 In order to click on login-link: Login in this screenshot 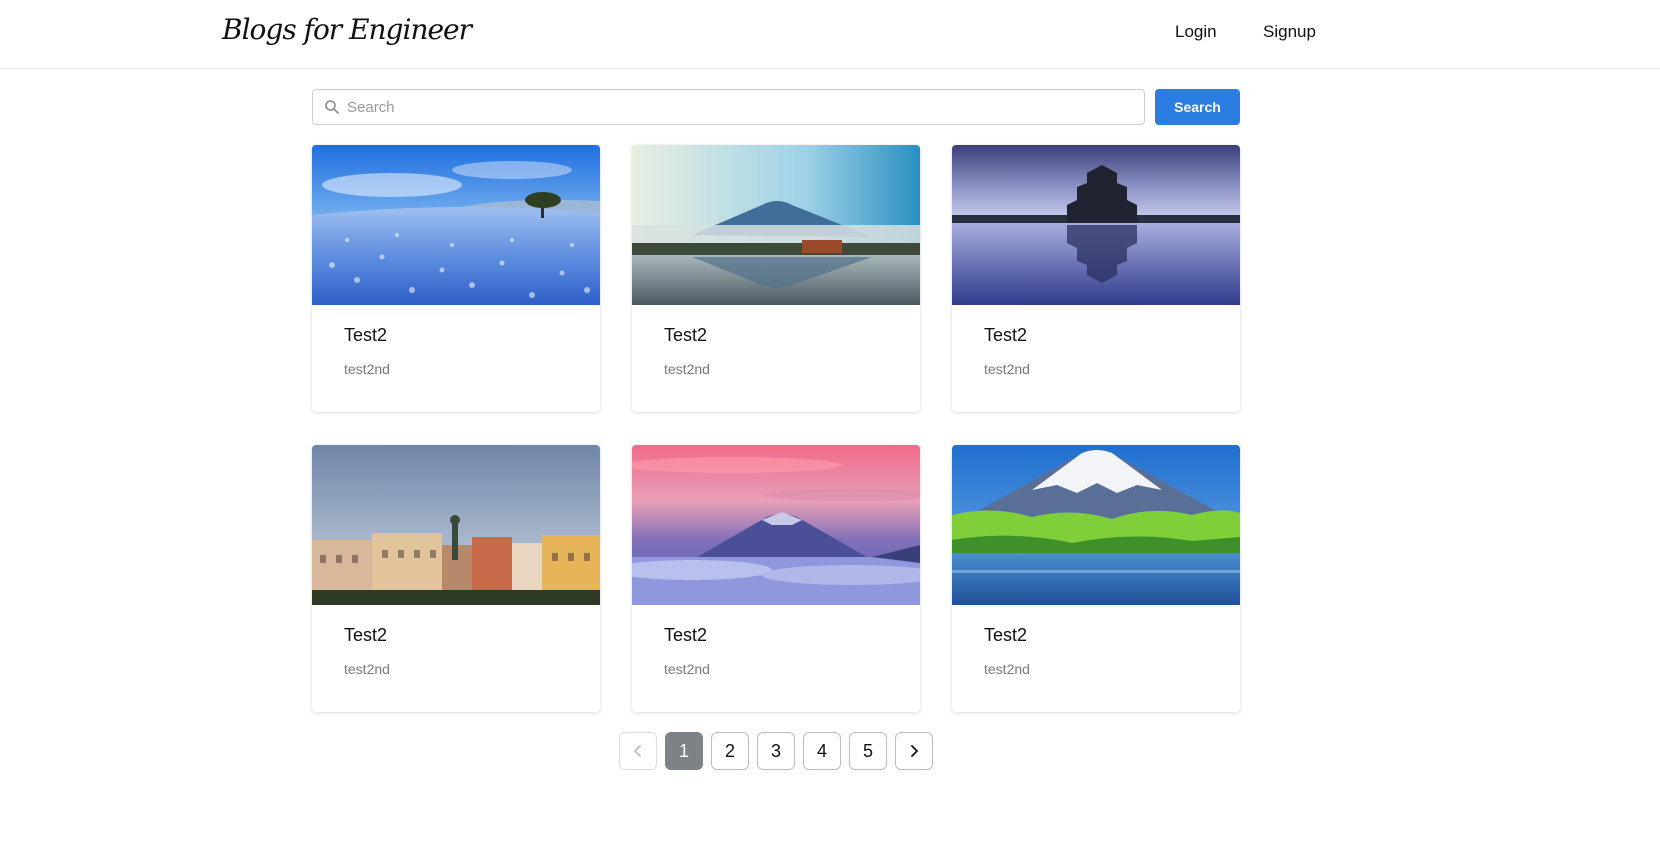, I will do `click(1196, 32)`.